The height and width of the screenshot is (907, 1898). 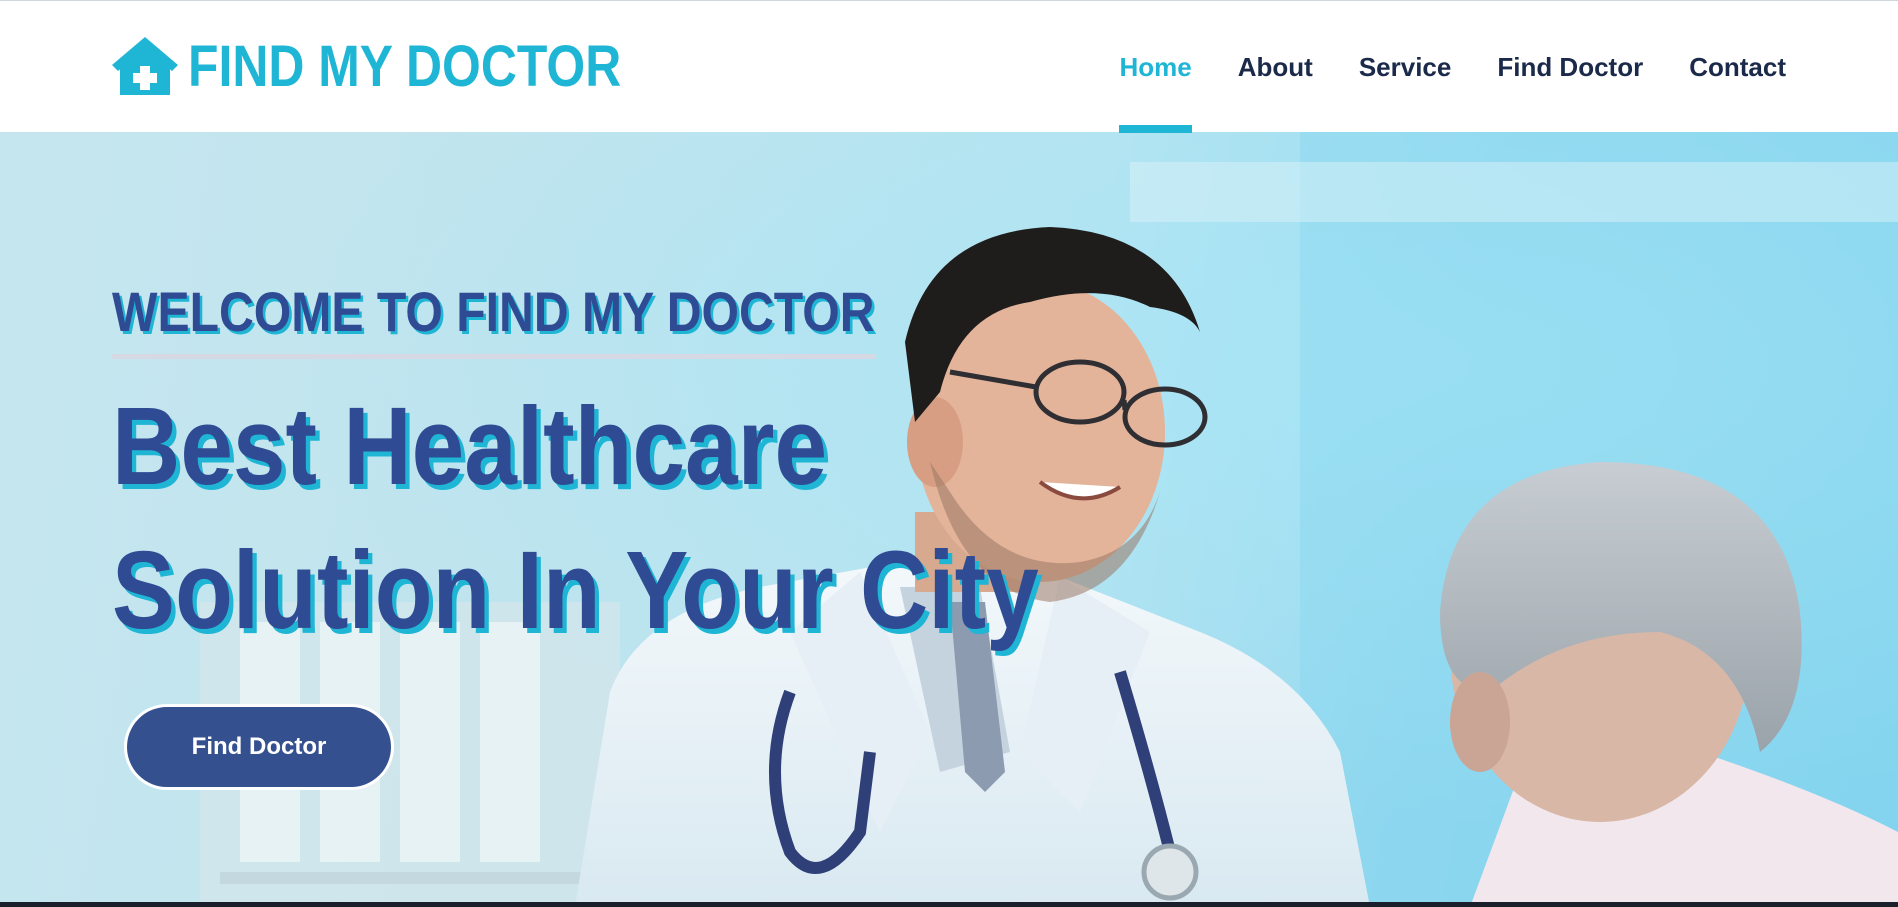 What do you see at coordinates (493, 311) in the screenshot?
I see `hero-kicker: WELCOME TO FIND MY DOCTOR` at bounding box center [493, 311].